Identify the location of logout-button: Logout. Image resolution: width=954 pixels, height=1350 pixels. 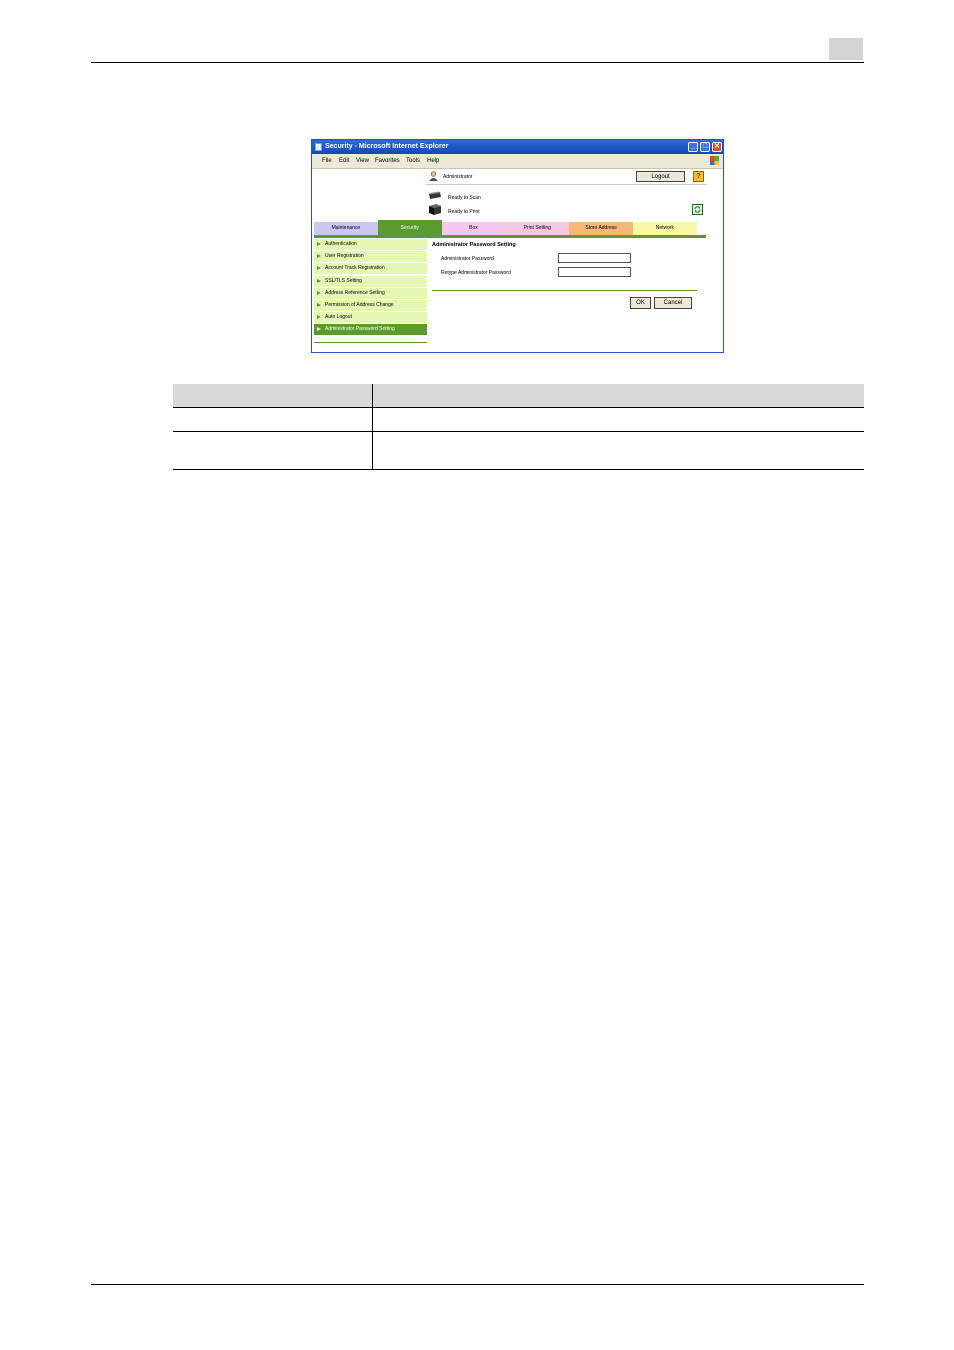
(660, 176).